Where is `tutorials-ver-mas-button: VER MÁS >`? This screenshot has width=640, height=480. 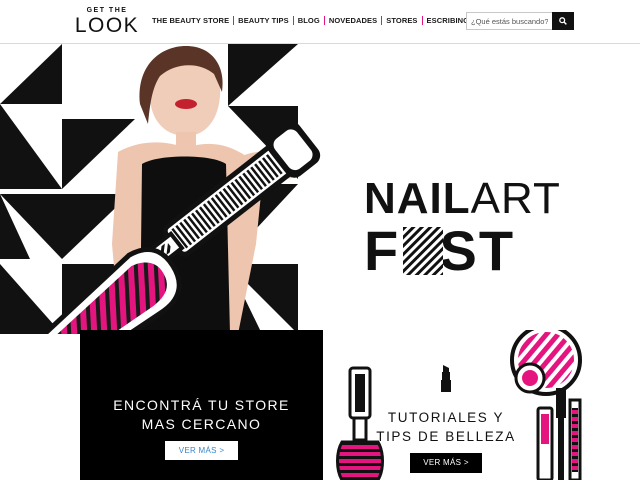 tutorials-ver-mas-button: VER MÁS > is located at coordinates (446, 463).